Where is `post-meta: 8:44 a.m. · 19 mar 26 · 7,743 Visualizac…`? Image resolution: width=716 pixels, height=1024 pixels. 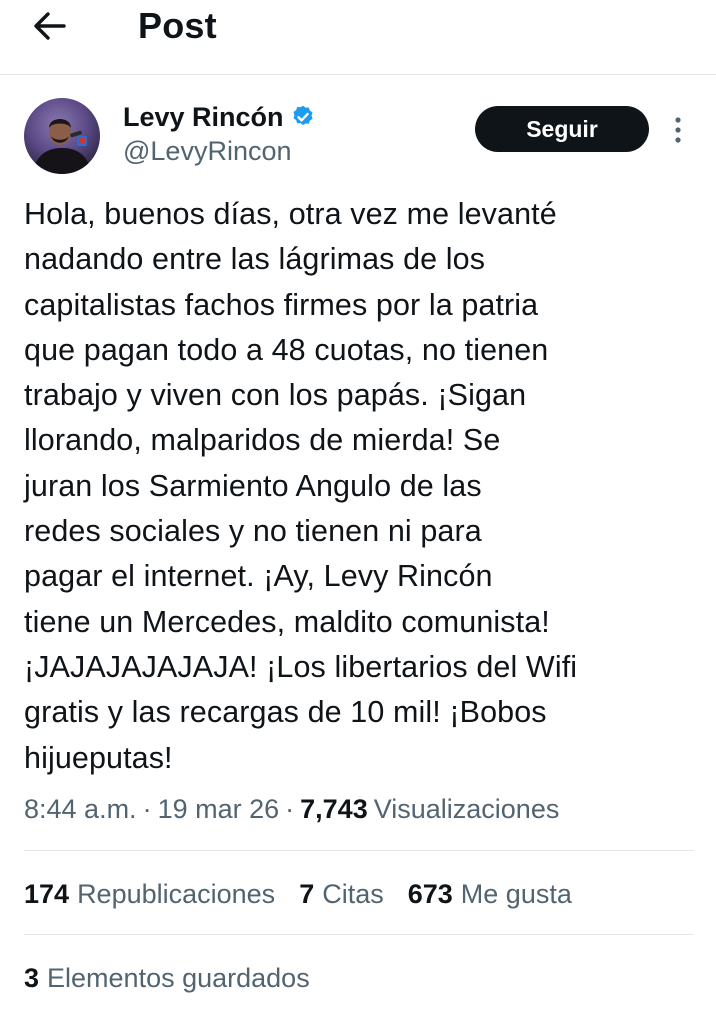
post-meta: 8:44 a.m. · 19 mar 26 · 7,743 Visualizac… is located at coordinates (291, 809).